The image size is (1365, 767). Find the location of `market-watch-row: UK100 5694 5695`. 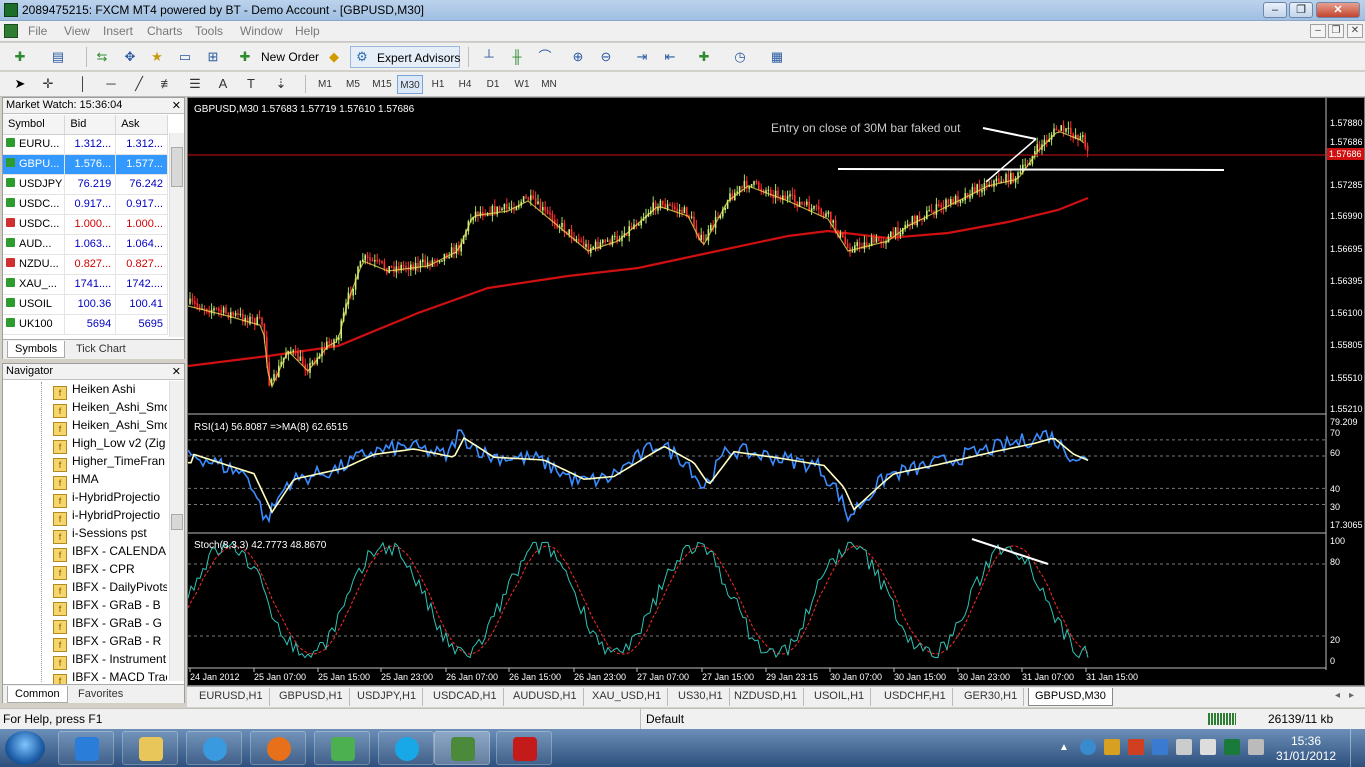

market-watch-row: UK100 5694 5695 is located at coordinates (85, 324).